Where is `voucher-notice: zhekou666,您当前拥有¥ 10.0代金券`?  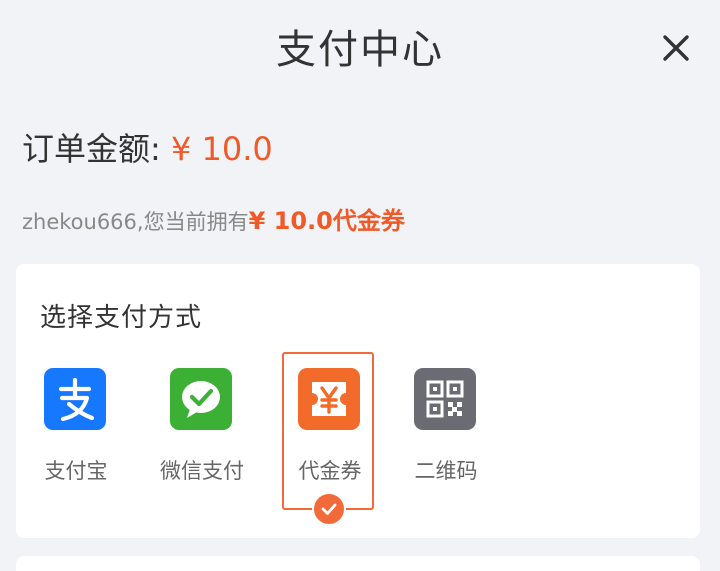
voucher-notice: zhekou666,您当前拥有¥ 10.0代金券 is located at coordinates (213, 221).